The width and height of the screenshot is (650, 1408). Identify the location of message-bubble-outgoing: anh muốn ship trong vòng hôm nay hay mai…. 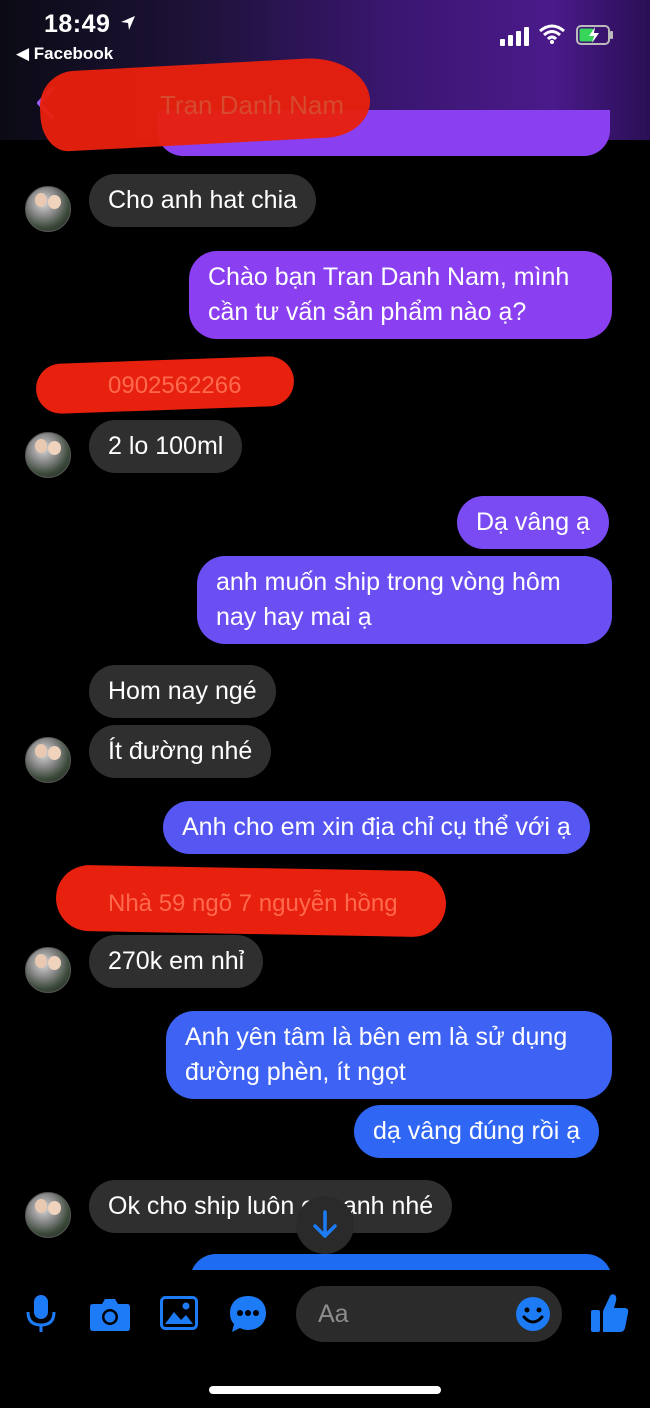
(404, 600).